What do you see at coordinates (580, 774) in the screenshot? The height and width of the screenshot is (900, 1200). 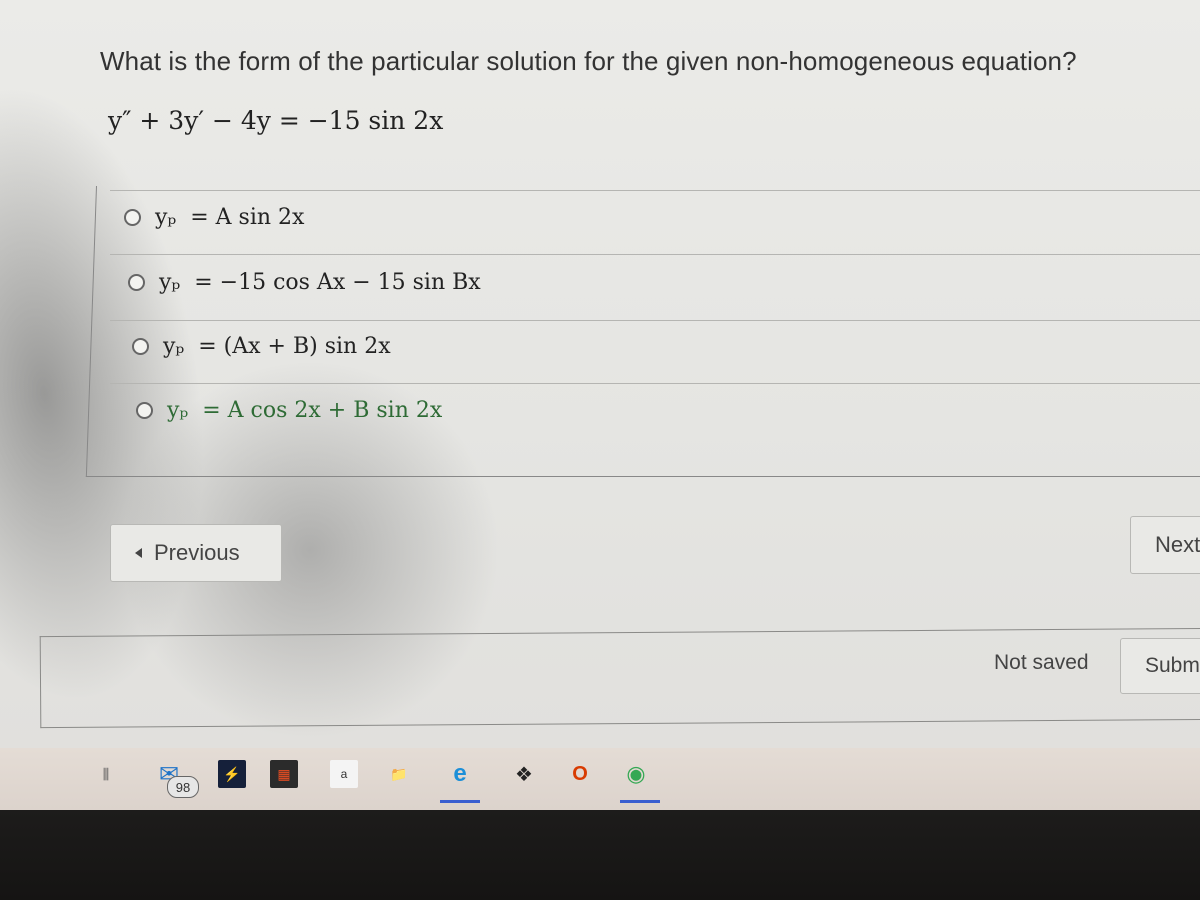 I see `office-icon: O` at bounding box center [580, 774].